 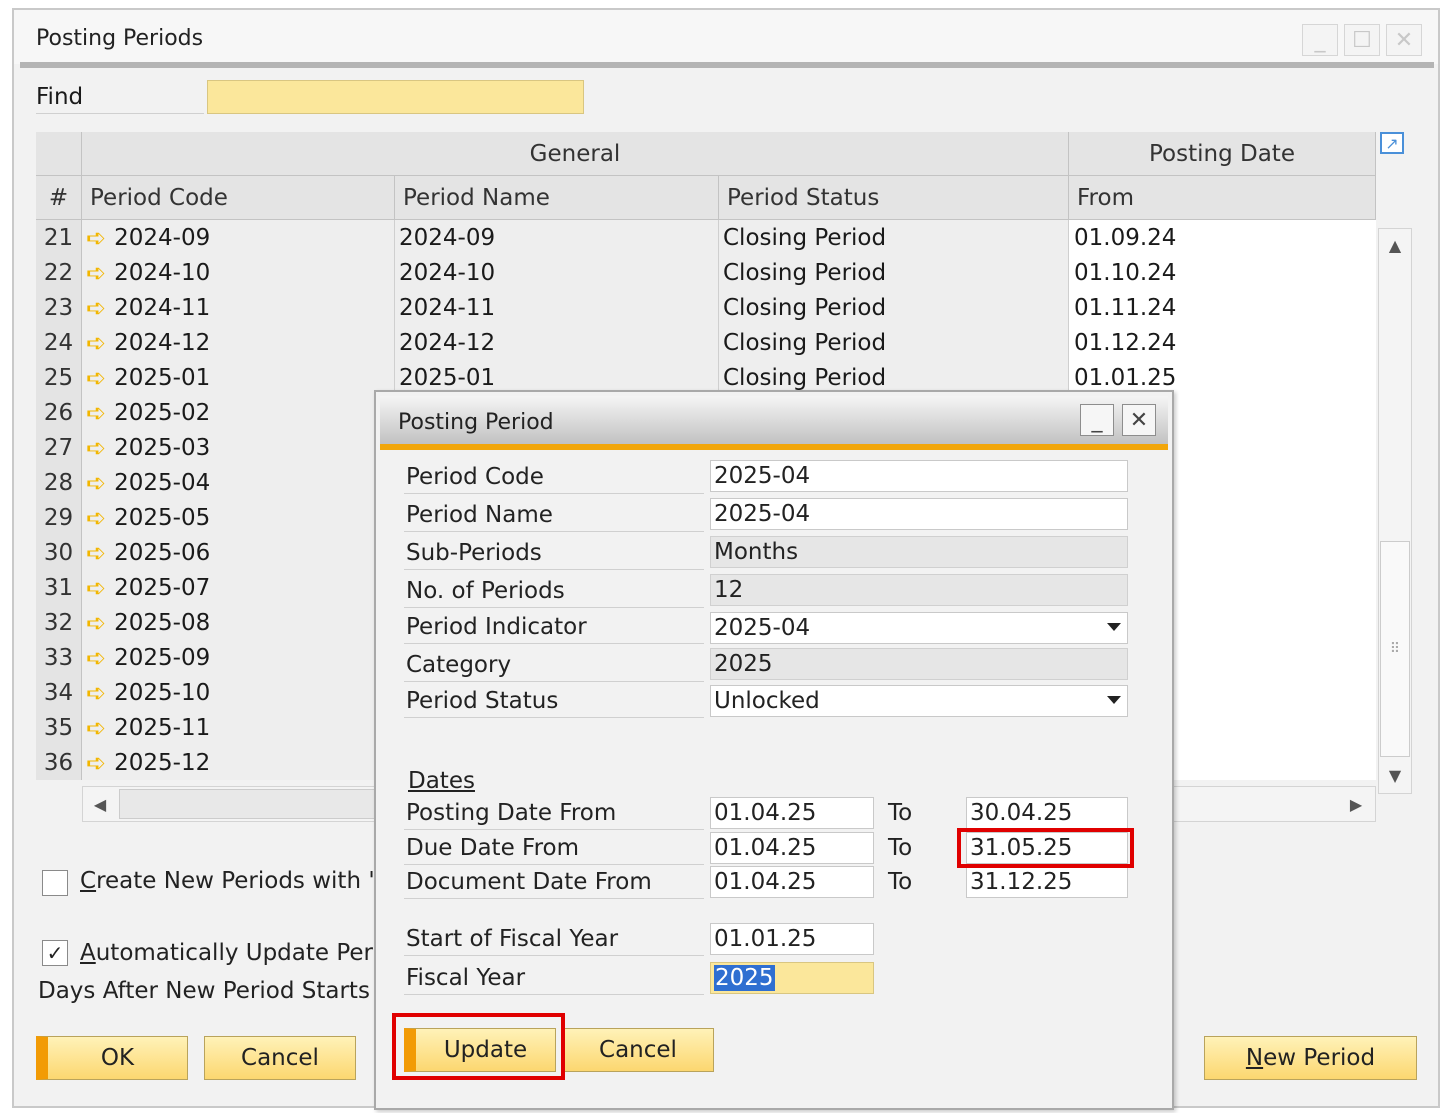 I want to click on row-number: 29, so click(x=59, y=517).